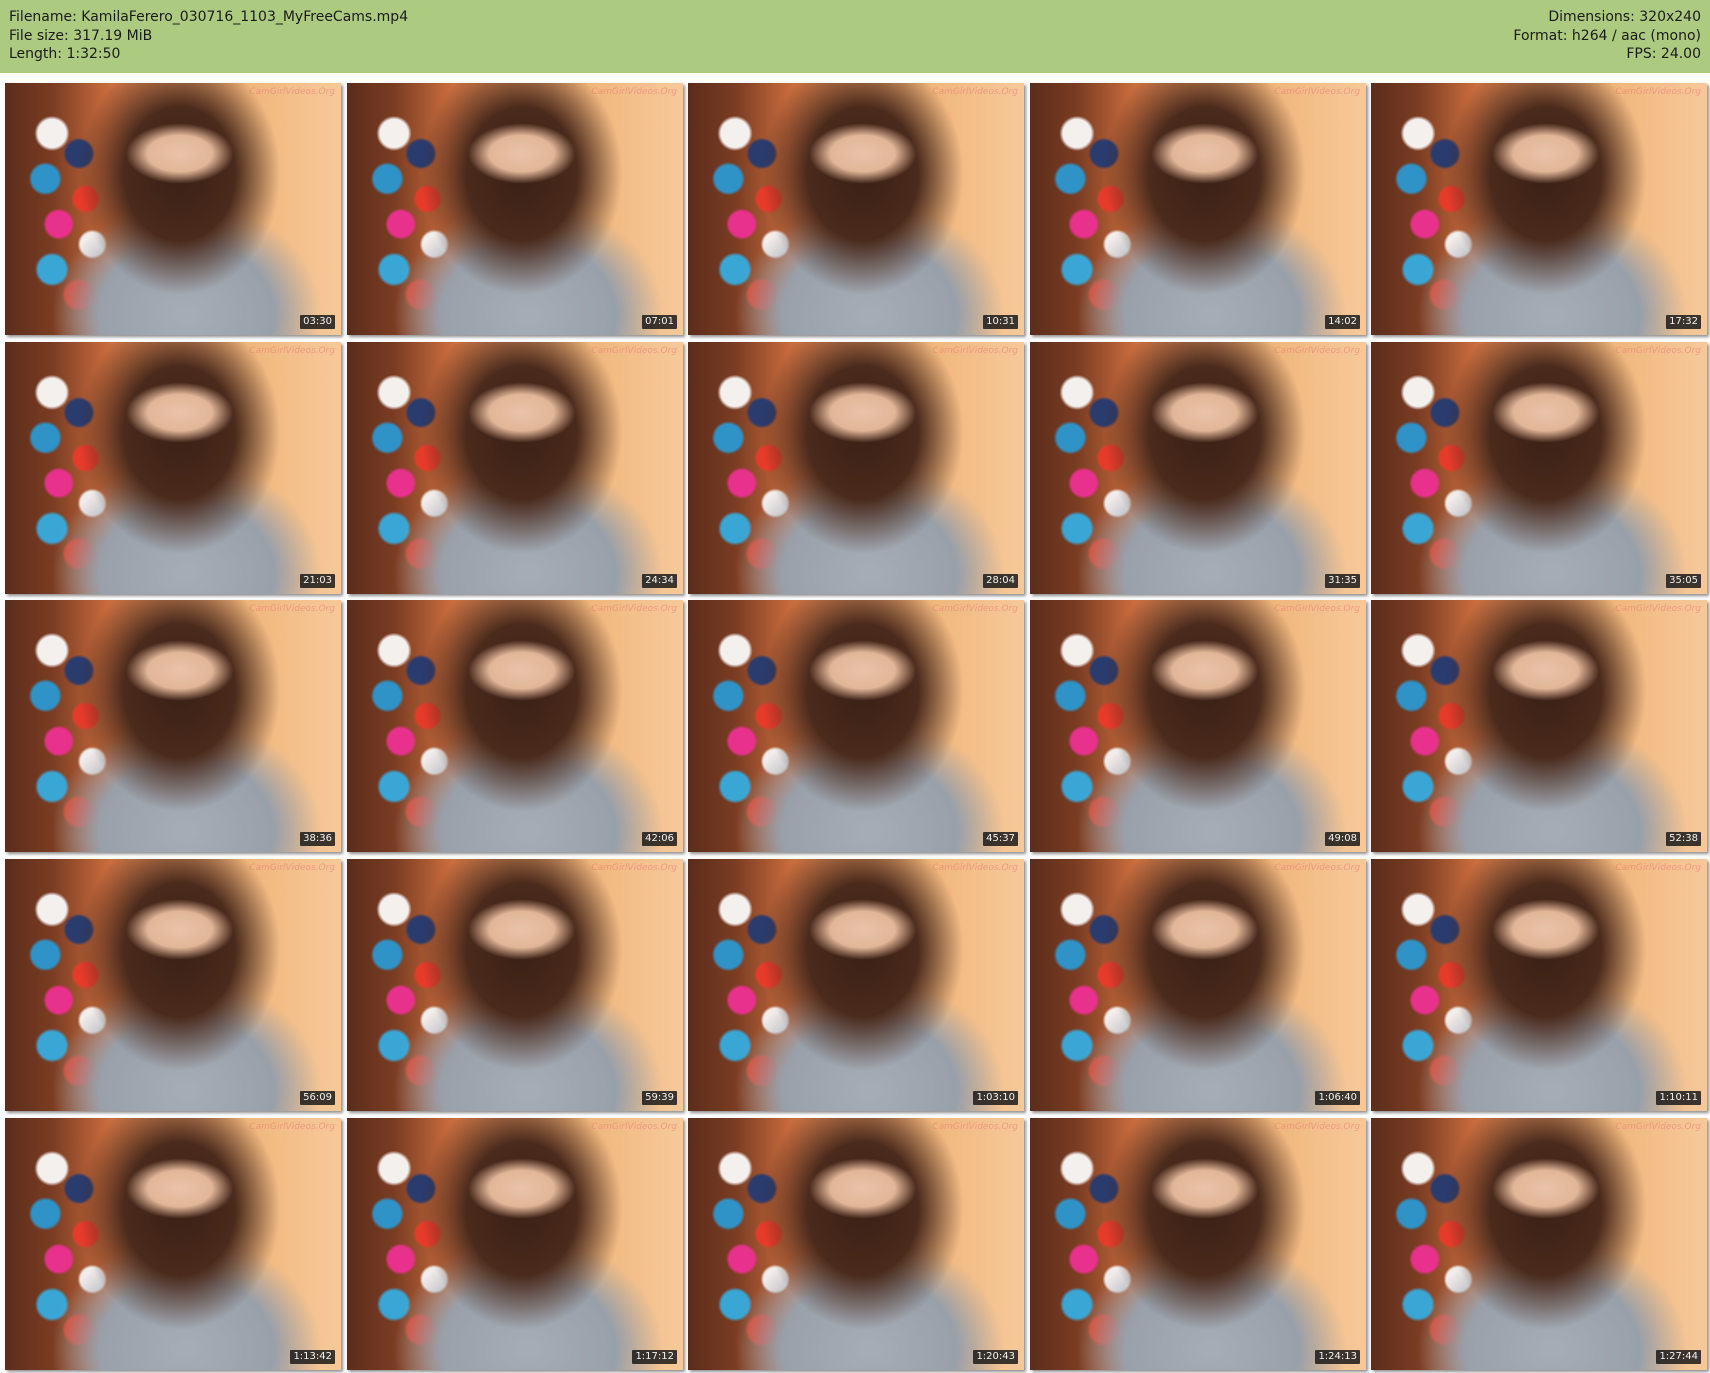 This screenshot has width=1710, height=1373. I want to click on timestamp-badge: 17:32, so click(1683, 322).